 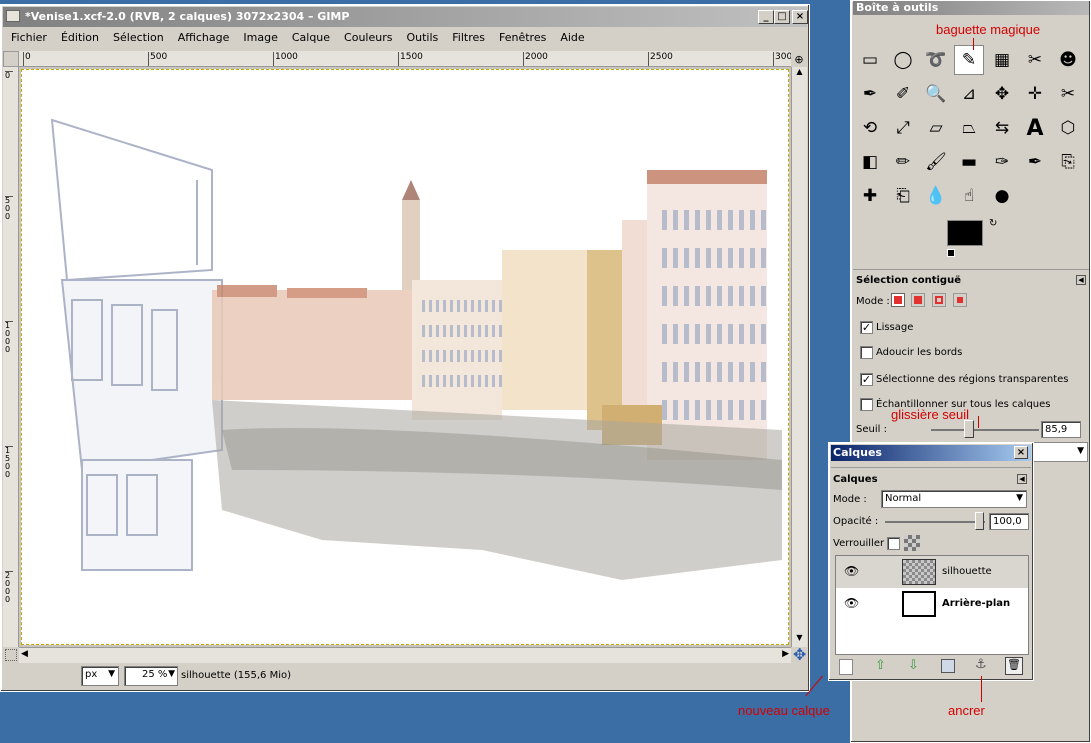 What do you see at coordinates (1002, 128) in the screenshot?
I see `flip-tool-icon: ⇆` at bounding box center [1002, 128].